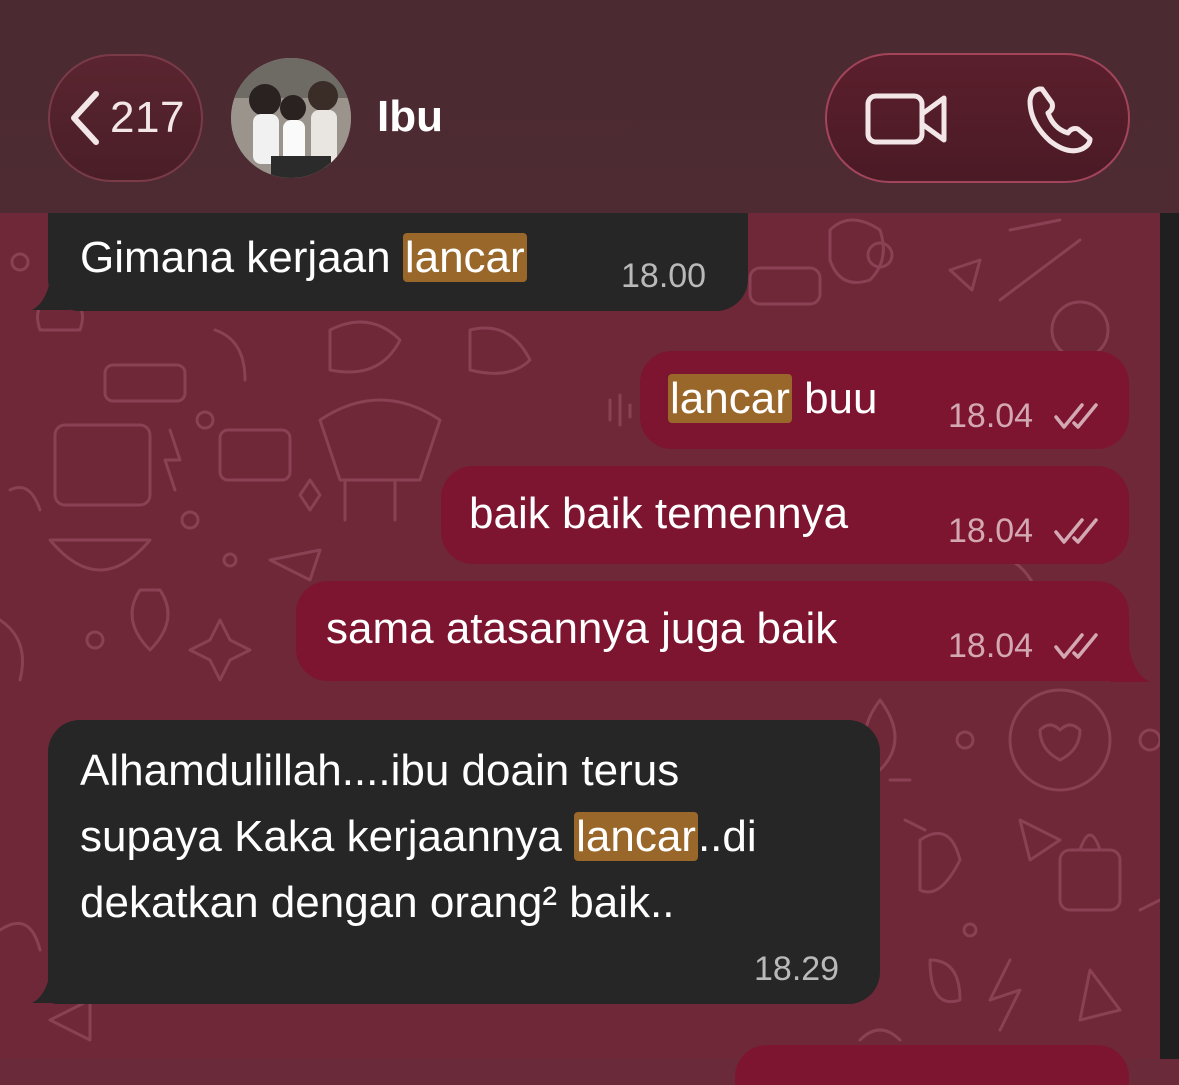  What do you see at coordinates (659, 513) in the screenshot?
I see `message-text: baik baik temennya` at bounding box center [659, 513].